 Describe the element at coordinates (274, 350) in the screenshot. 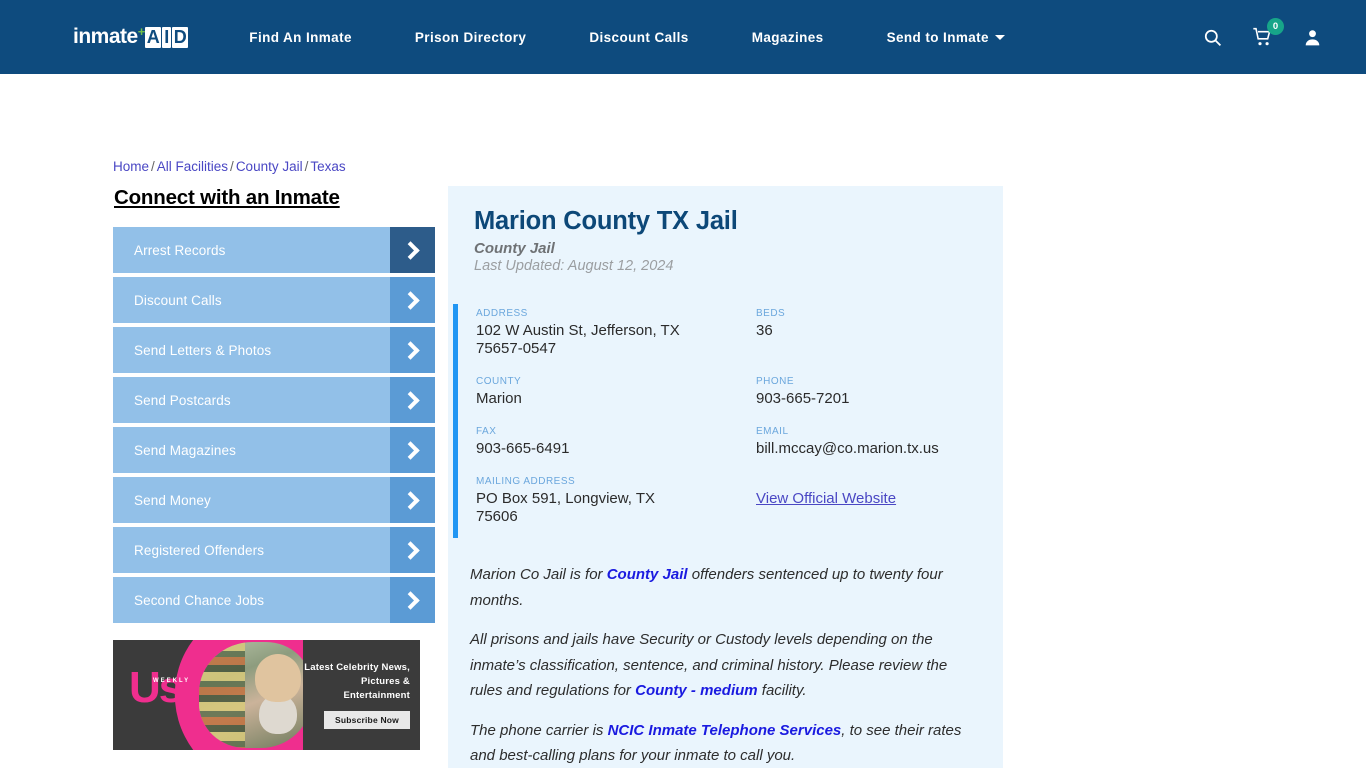

I see `sidebar-item-send-letters-photos: Send Letters & Photos` at that location.